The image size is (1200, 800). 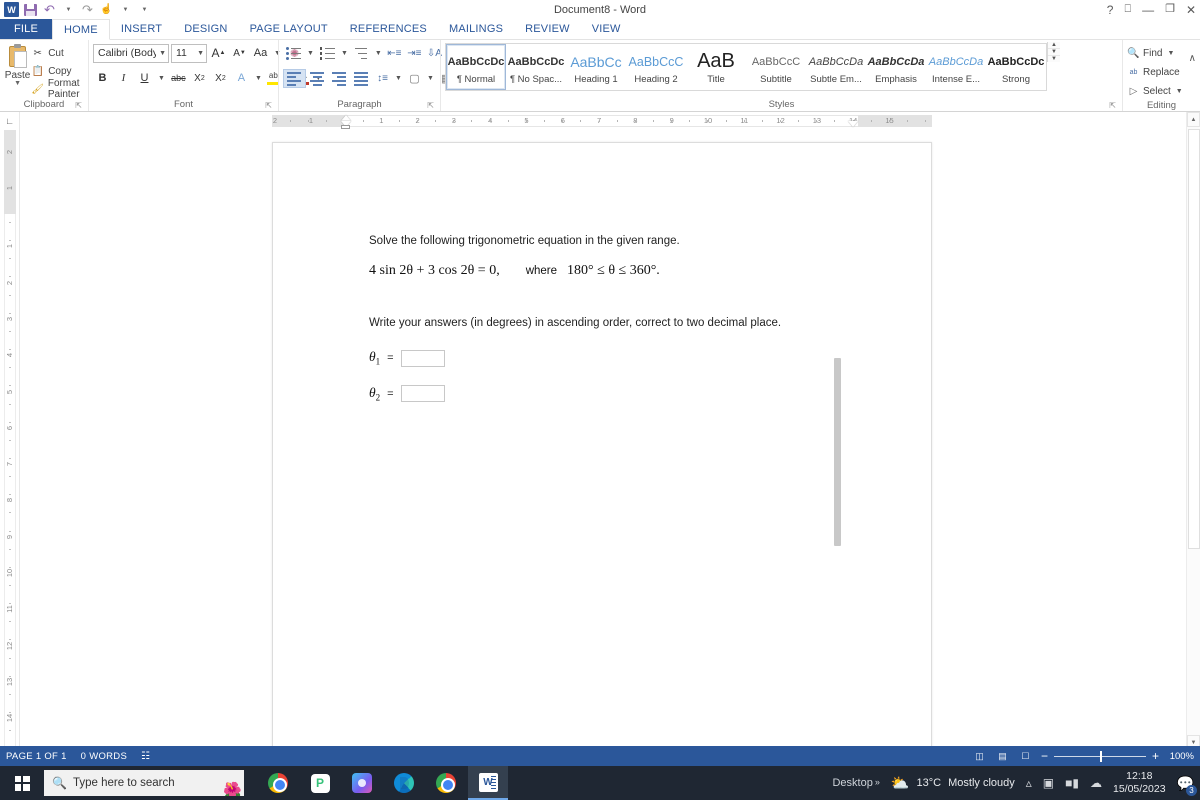 What do you see at coordinates (1191, 10) in the screenshot?
I see `close-button: ✕` at bounding box center [1191, 10].